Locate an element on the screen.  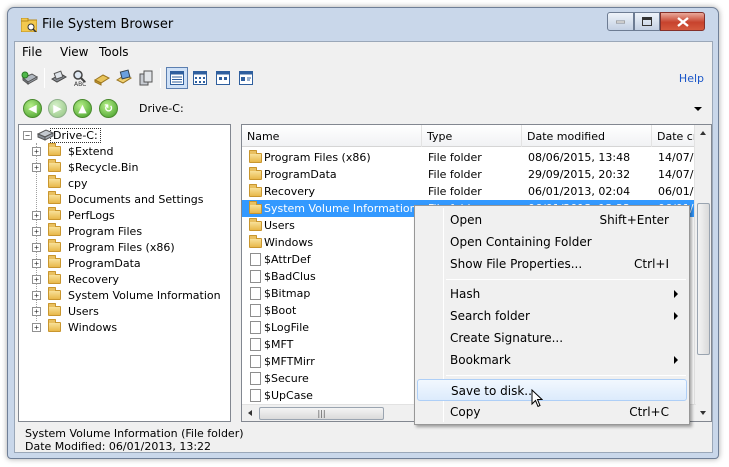
tree-item: +Documents and Settings is located at coordinates (118, 199).